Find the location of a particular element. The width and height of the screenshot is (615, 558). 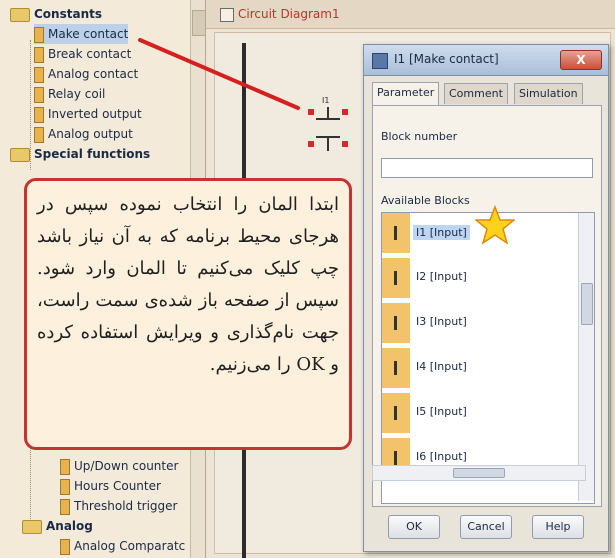

tree-item-up-down-counter: Up/Down counter is located at coordinates (119, 466).